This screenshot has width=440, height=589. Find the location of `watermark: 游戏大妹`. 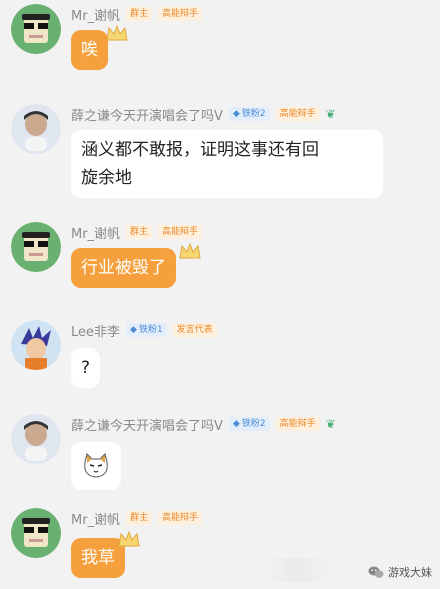

watermark: 游戏大妹 is located at coordinates (400, 572).